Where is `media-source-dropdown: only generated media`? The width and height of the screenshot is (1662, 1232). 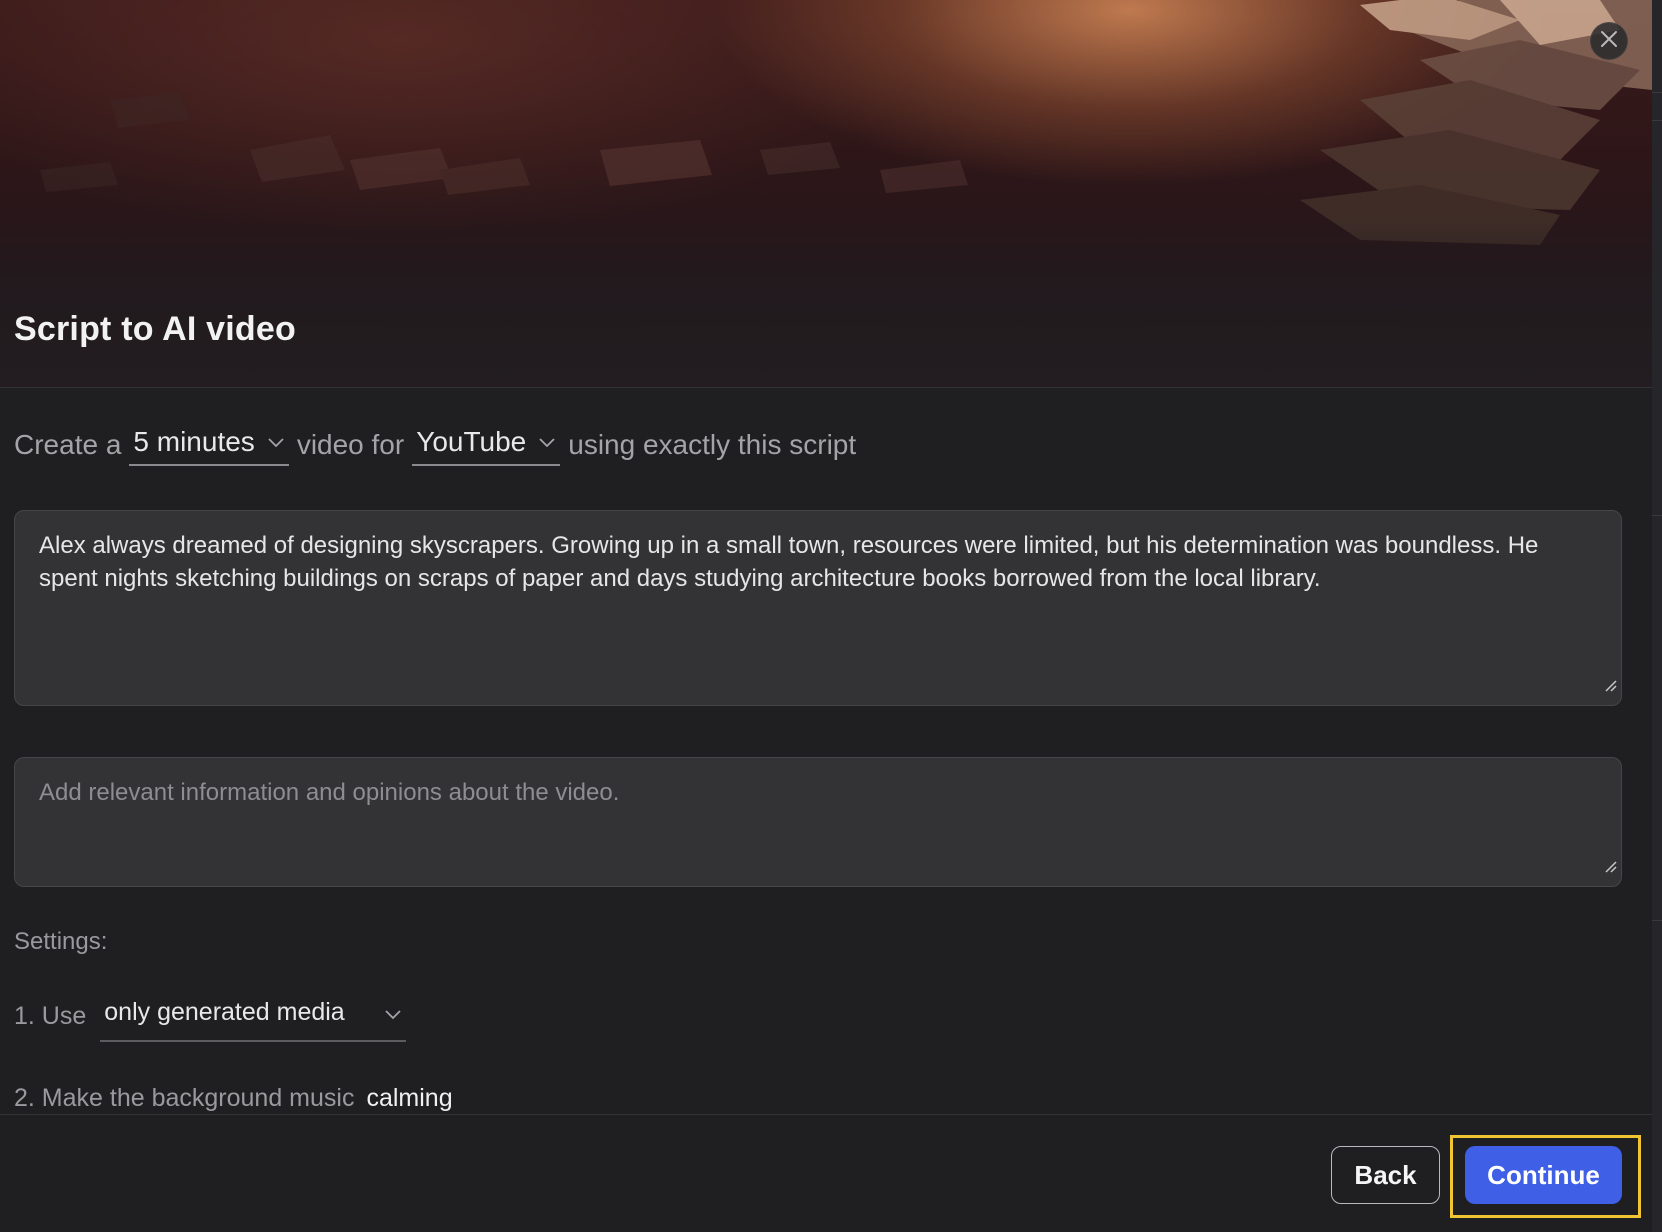
media-source-dropdown: only generated media is located at coordinates (253, 1016).